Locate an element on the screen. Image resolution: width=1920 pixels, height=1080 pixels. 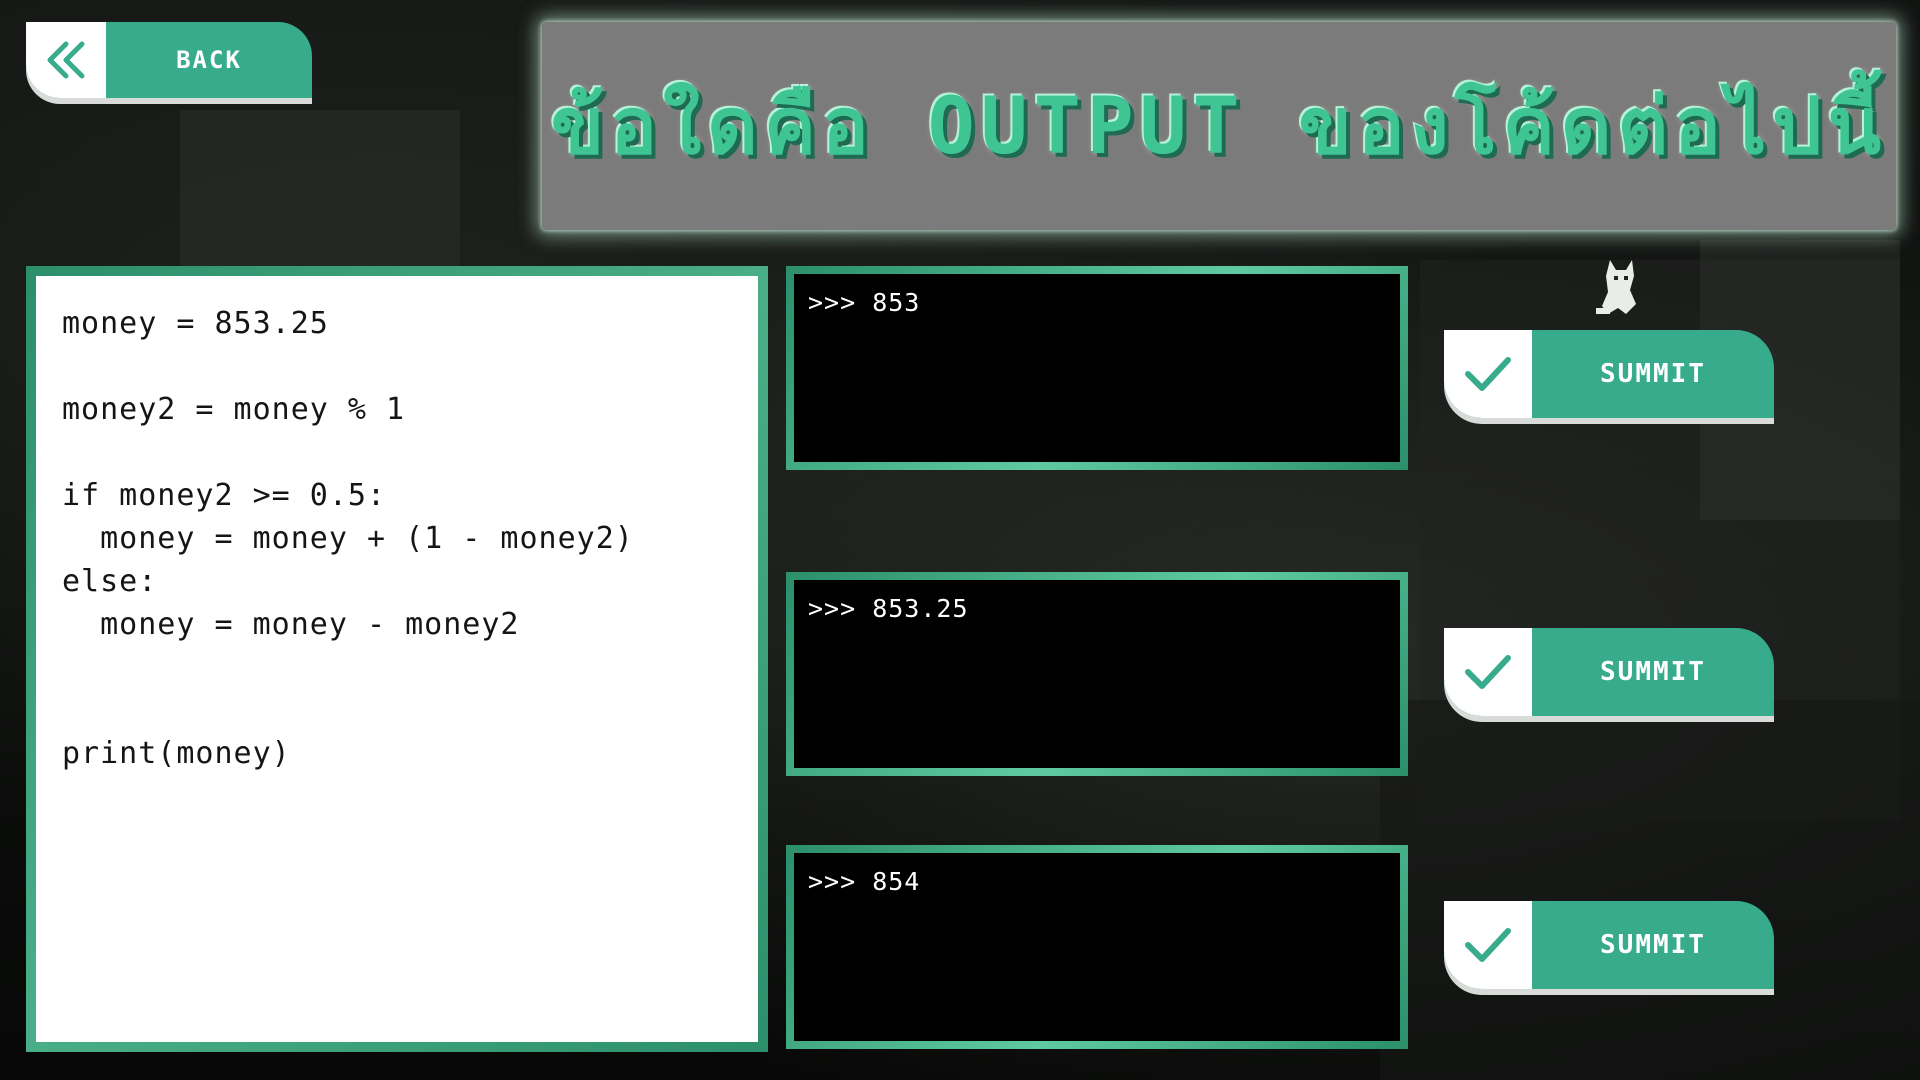
answer-console: >>> 854 is located at coordinates (1097, 947).